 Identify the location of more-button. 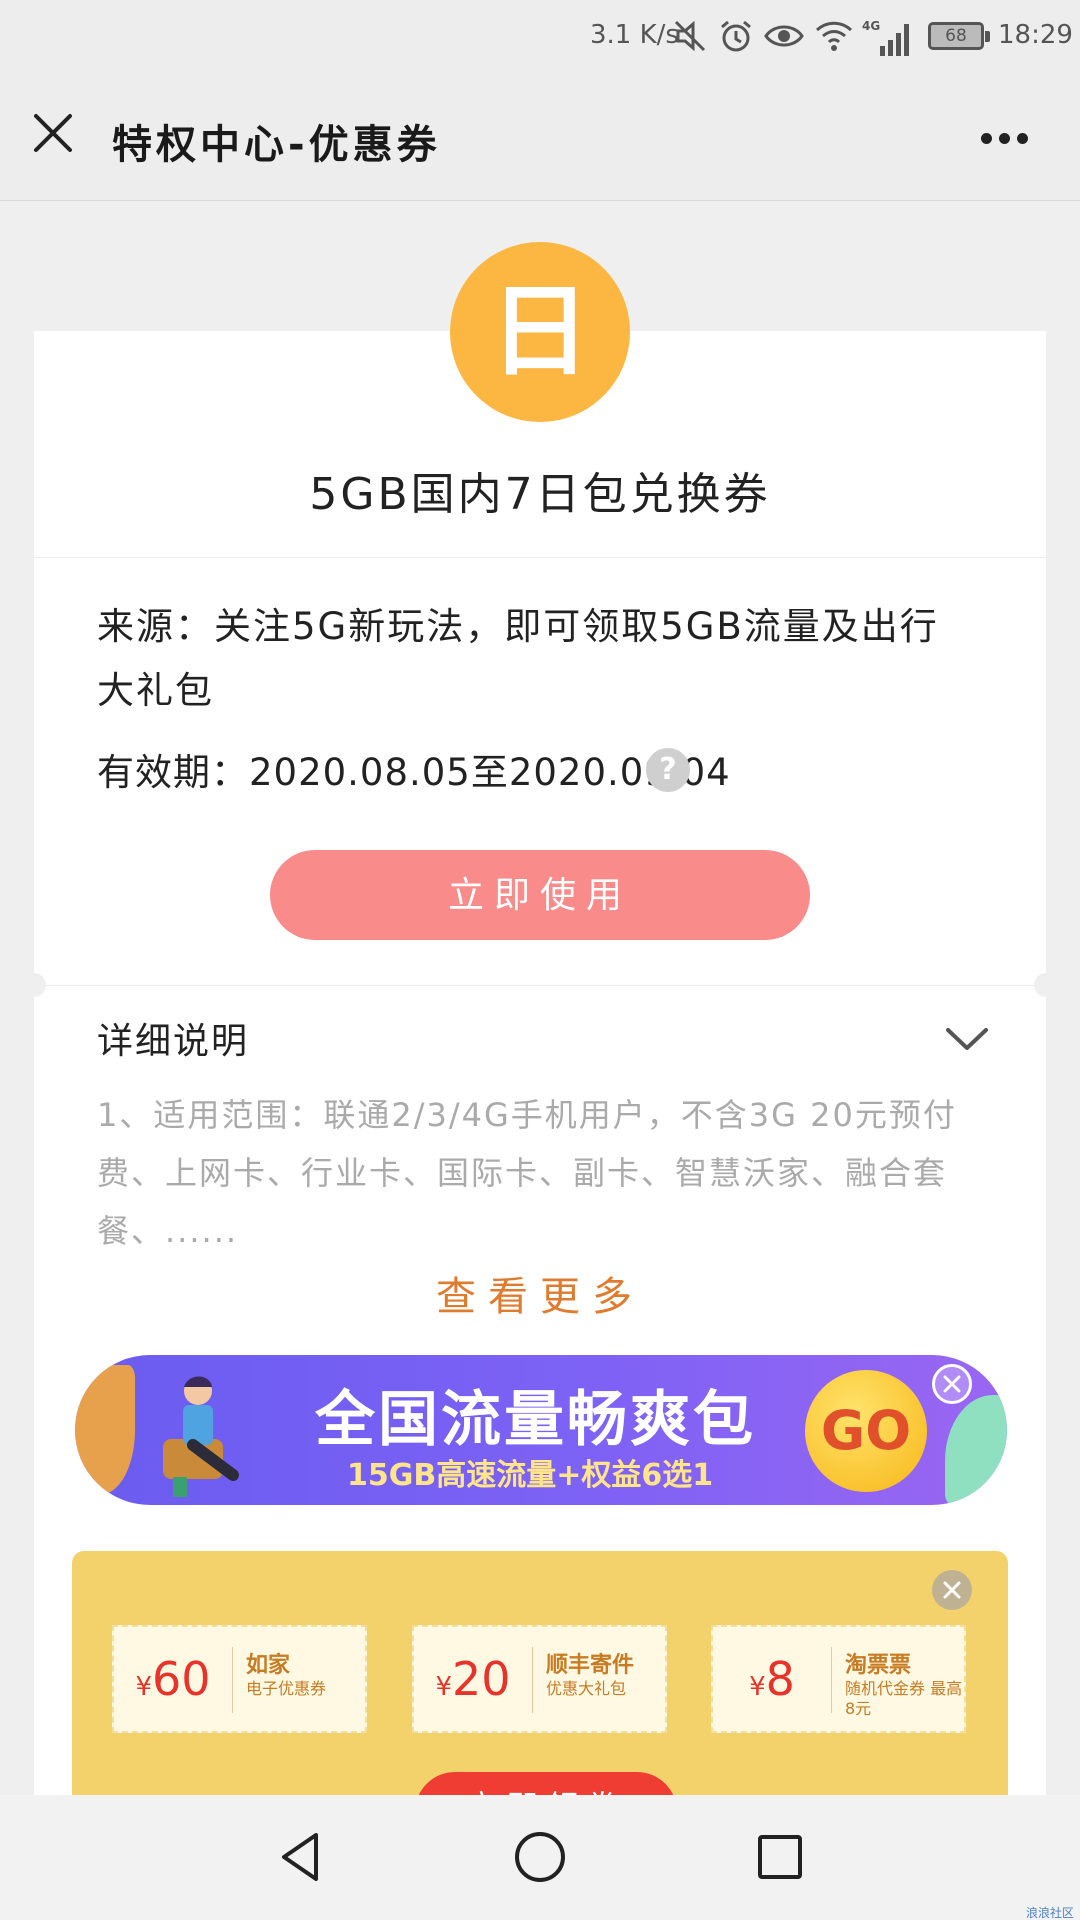
(1005, 136).